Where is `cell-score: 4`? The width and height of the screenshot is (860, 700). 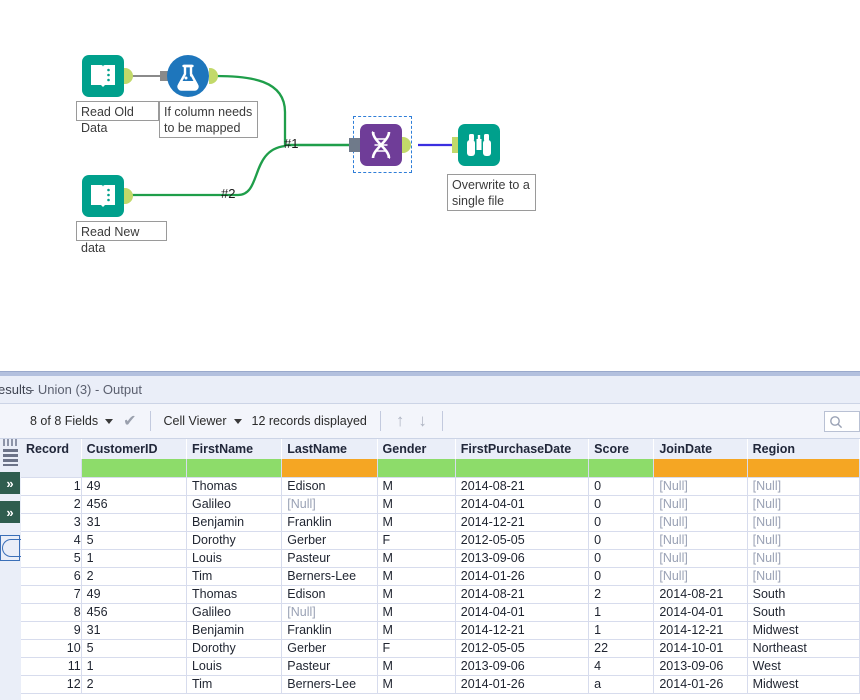
cell-score: 4 is located at coordinates (621, 666).